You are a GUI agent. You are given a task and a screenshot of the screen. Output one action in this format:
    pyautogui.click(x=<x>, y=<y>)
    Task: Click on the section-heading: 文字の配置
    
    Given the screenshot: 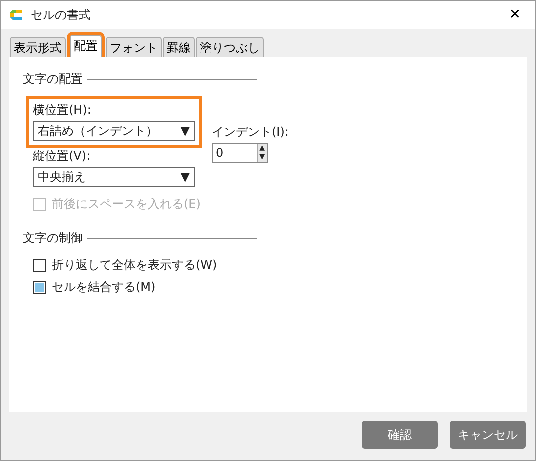 What is the action you would take?
    pyautogui.click(x=53, y=79)
    